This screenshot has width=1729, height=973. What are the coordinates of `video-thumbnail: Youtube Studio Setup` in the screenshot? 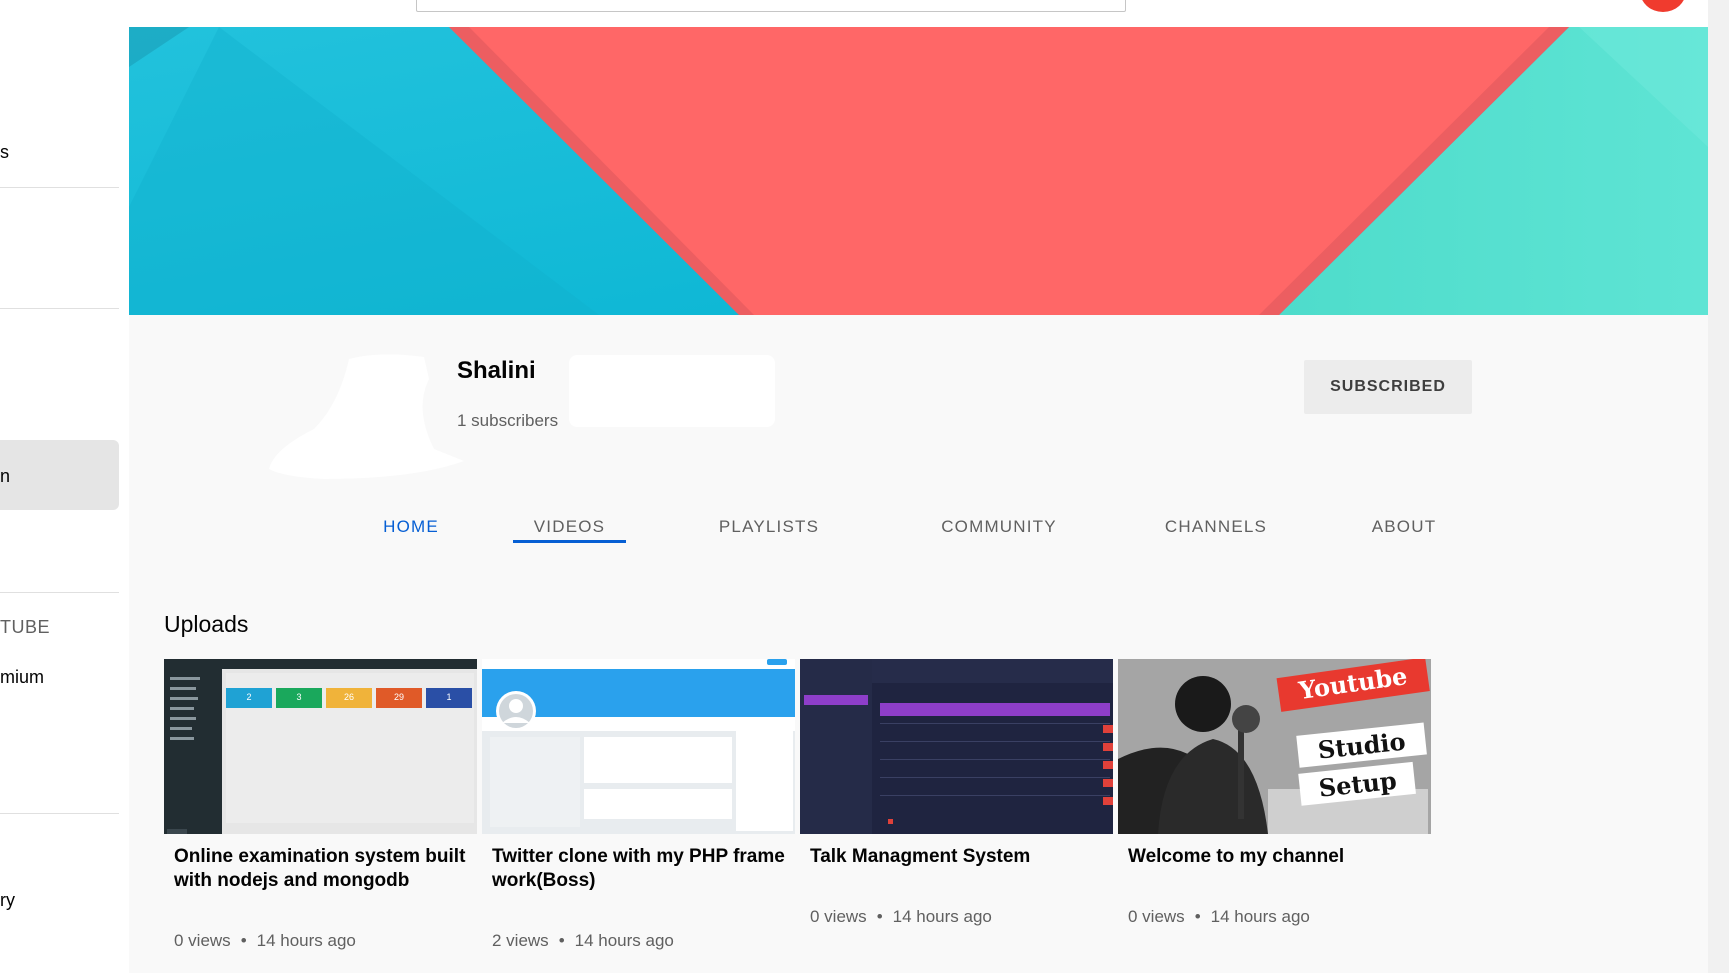 It's located at (1274, 746).